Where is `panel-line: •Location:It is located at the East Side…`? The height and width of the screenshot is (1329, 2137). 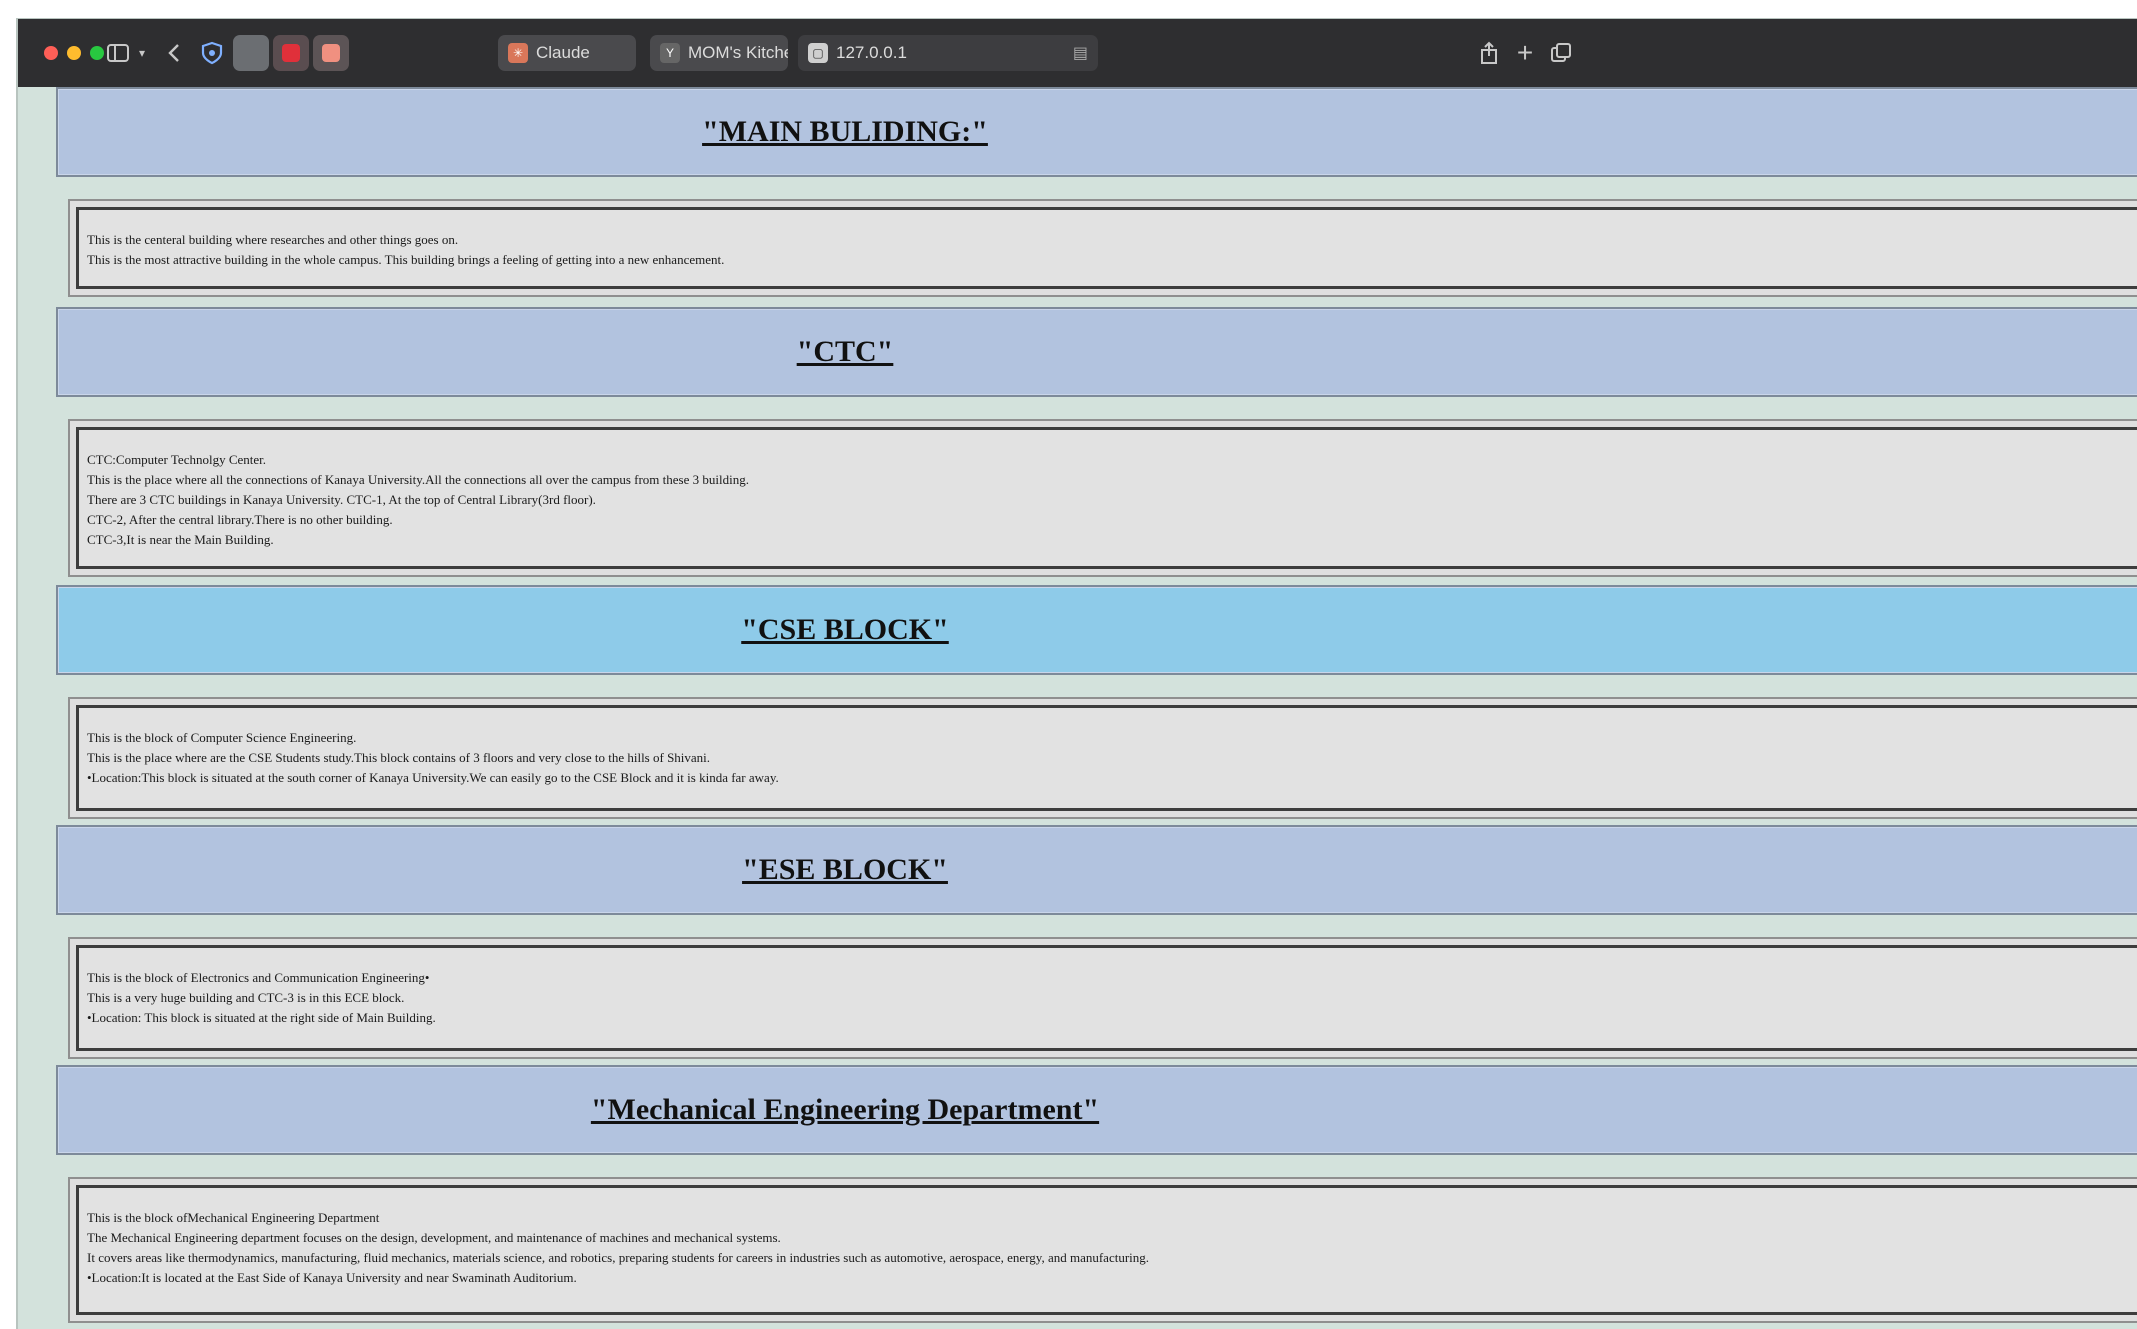
panel-line: •Location:It is located at the East Side… is located at coordinates (332, 1277).